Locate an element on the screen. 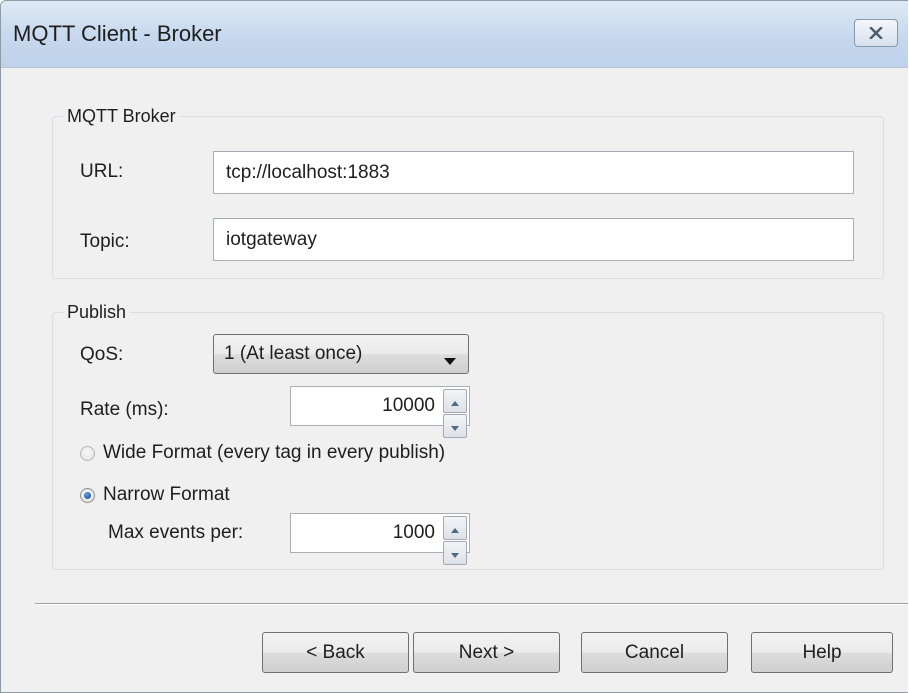  url-label: URL: is located at coordinates (102, 171).